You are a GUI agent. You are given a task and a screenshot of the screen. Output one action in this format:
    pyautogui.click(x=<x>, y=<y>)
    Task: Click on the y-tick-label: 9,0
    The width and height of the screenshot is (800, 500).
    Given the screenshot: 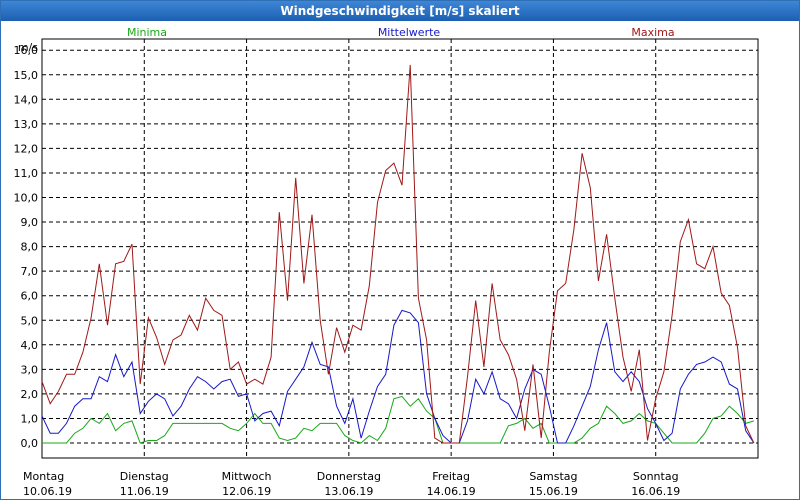 What is the action you would take?
    pyautogui.click(x=30, y=222)
    